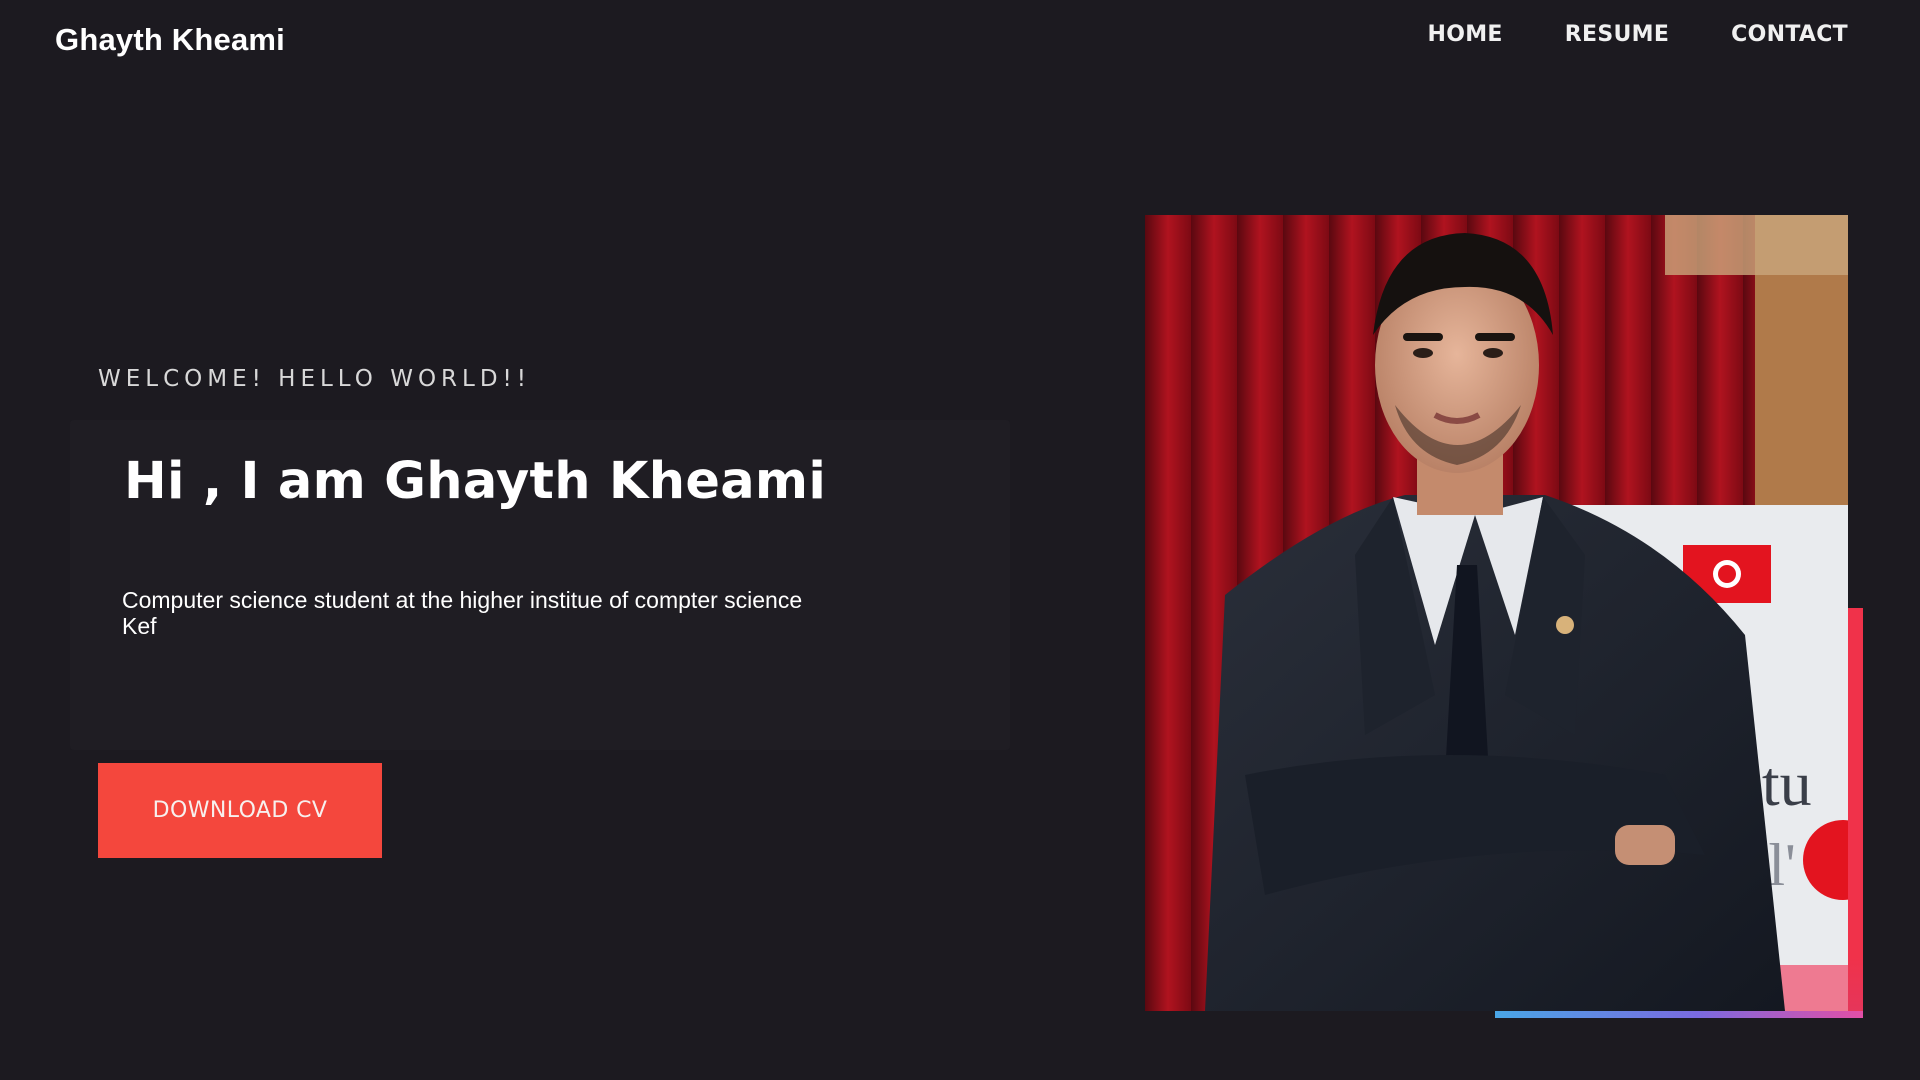 Image resolution: width=1920 pixels, height=1080 pixels. Describe the element at coordinates (314, 379) in the screenshot. I see `hero-eyebrow: WELCOME! HELLO WORLD!!` at that location.